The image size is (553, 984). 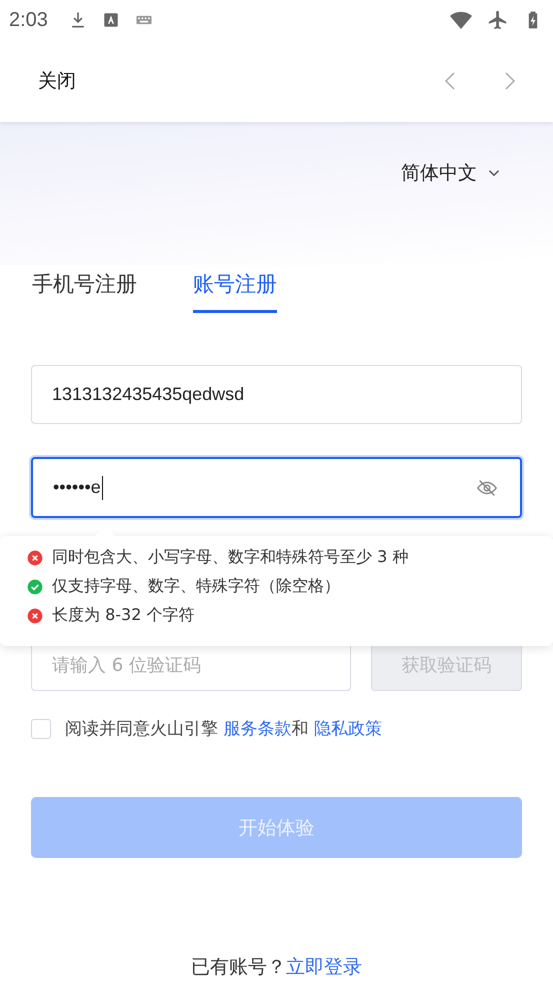 What do you see at coordinates (123, 615) in the screenshot?
I see `rule-text: 长度为 8-32 个字符` at bounding box center [123, 615].